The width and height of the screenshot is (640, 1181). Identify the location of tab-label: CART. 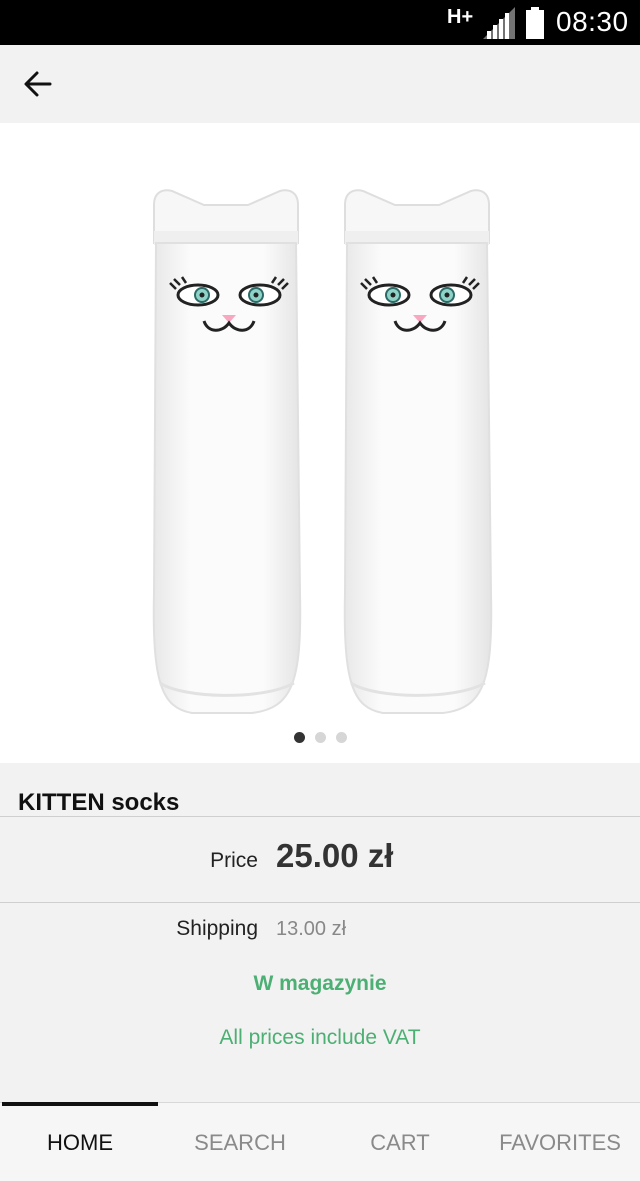
(400, 1142).